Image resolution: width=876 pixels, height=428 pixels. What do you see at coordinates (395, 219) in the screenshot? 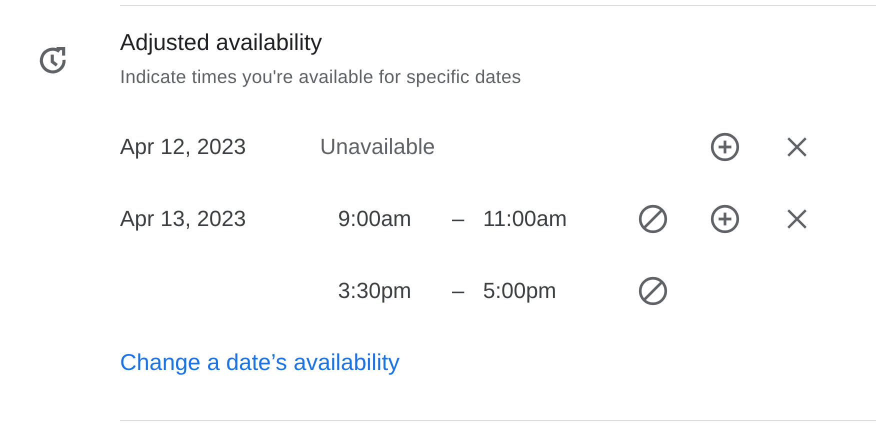
I see `start-time: 9:00am` at bounding box center [395, 219].